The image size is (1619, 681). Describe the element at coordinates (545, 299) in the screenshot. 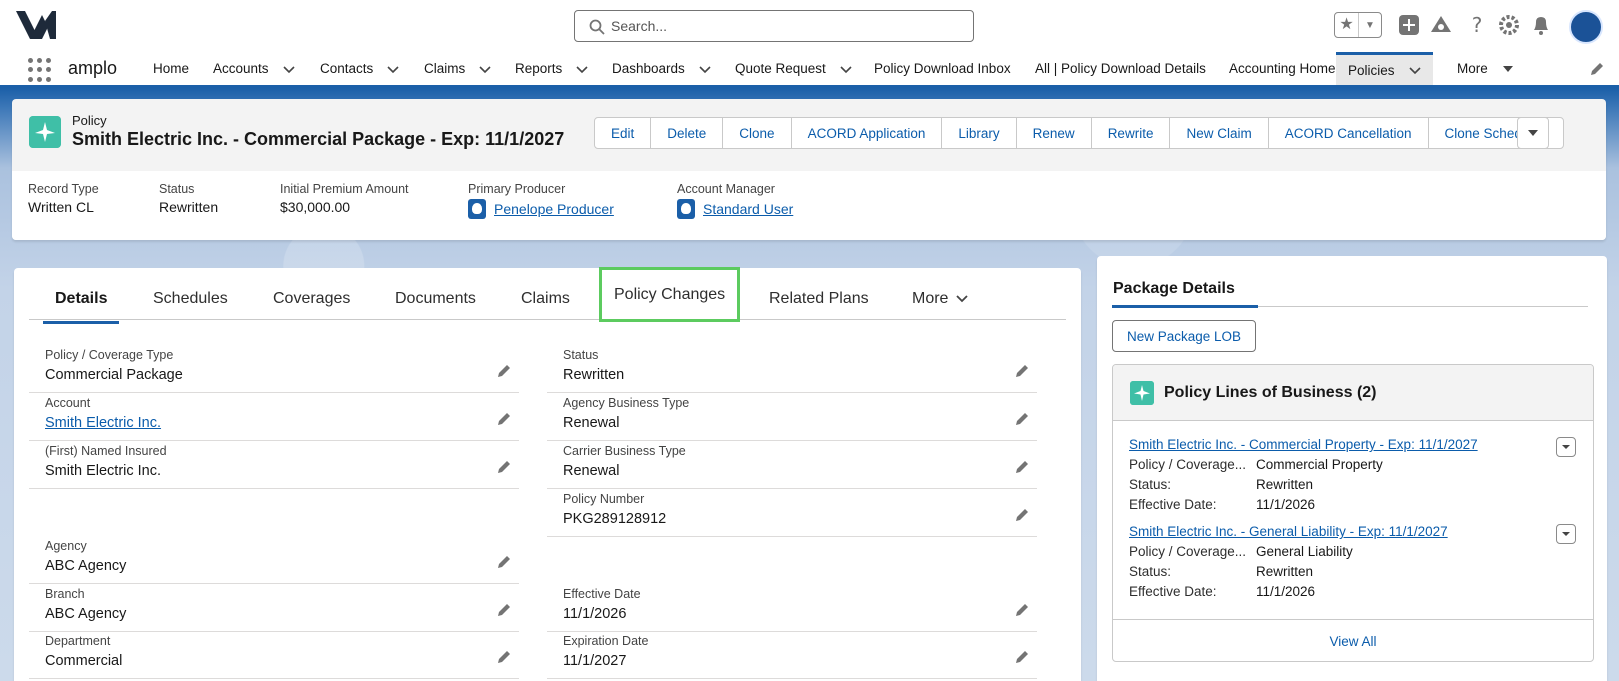

I see `tab-claims: Claims` at that location.